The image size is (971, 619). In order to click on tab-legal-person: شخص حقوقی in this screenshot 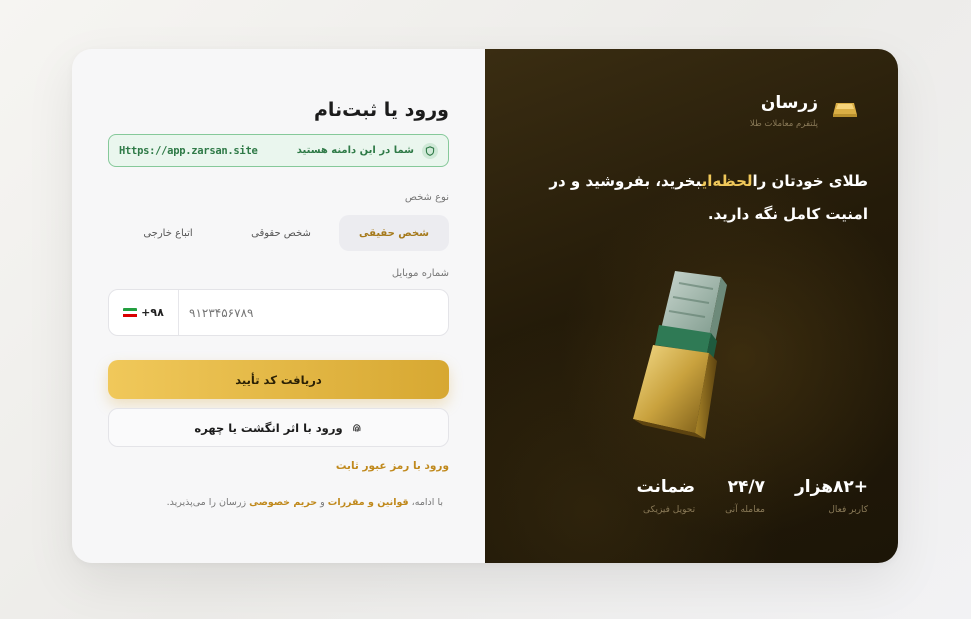, I will do `click(281, 233)`.